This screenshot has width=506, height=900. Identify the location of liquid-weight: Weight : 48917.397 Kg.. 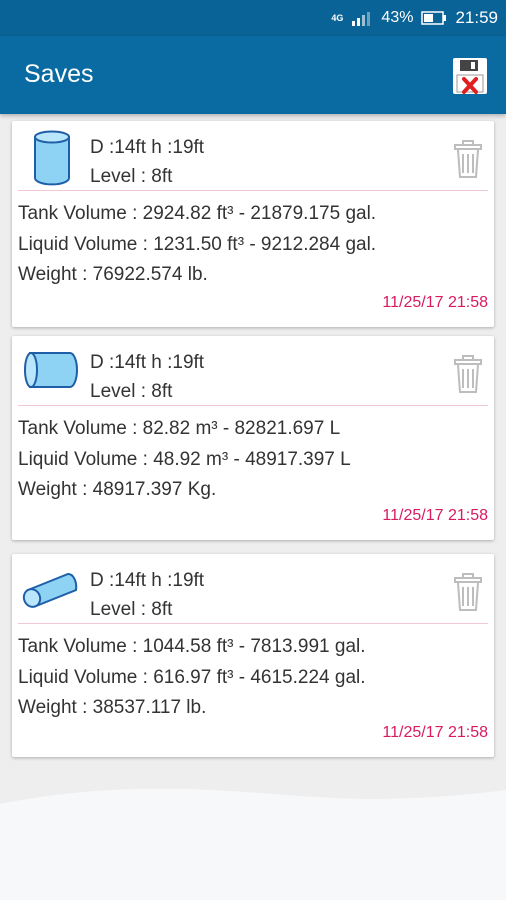
(117, 489).